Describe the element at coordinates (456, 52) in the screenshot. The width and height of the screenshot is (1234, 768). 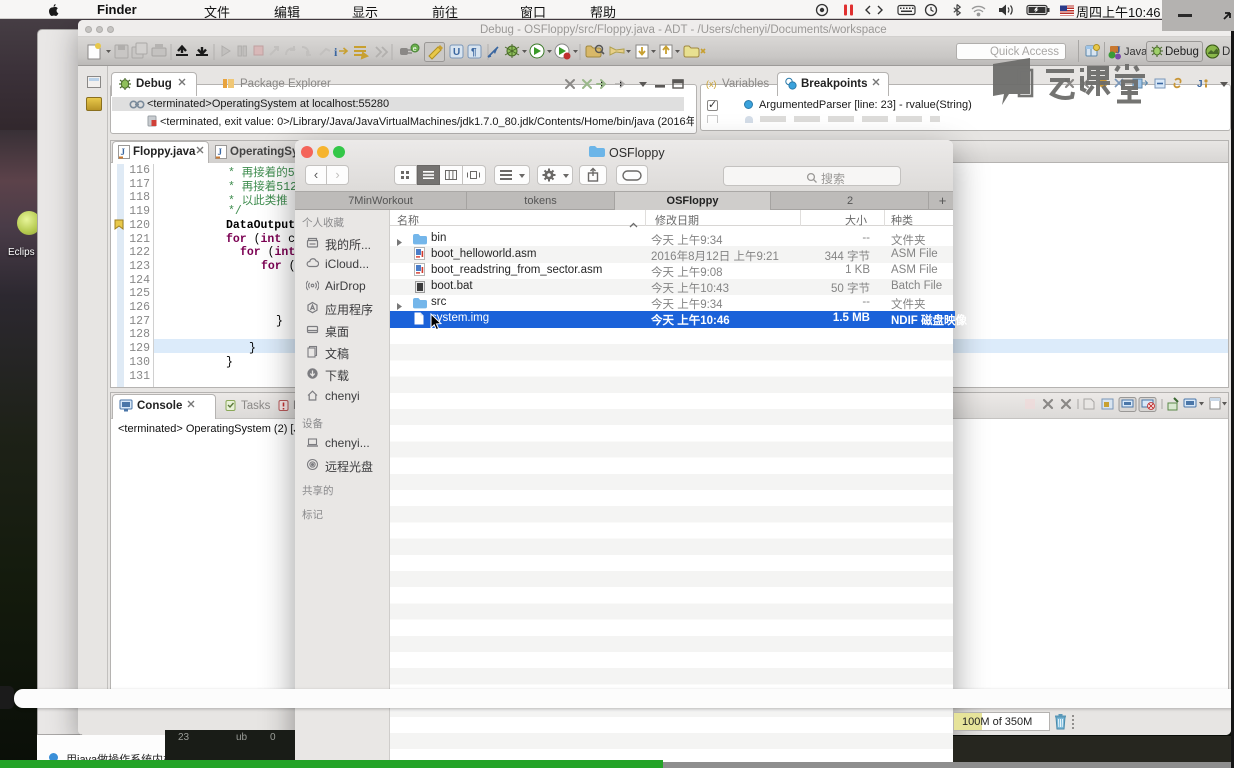
I see `svg-text: U` at that location.